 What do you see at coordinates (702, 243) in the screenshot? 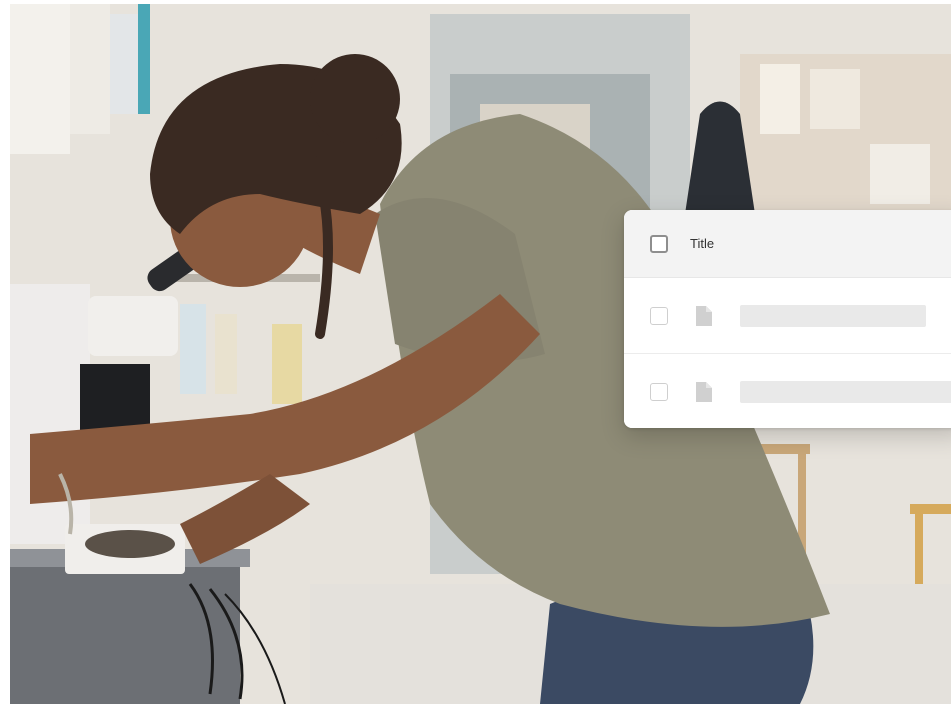
I see `title-column-header: Title` at bounding box center [702, 243].